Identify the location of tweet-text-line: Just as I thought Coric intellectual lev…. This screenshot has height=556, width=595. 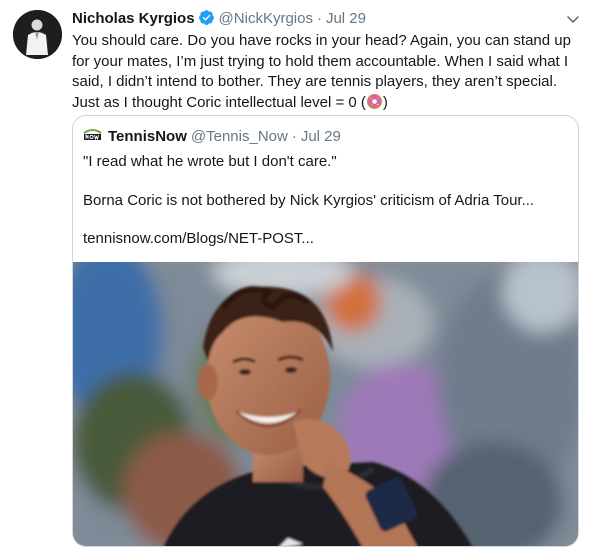
(219, 102).